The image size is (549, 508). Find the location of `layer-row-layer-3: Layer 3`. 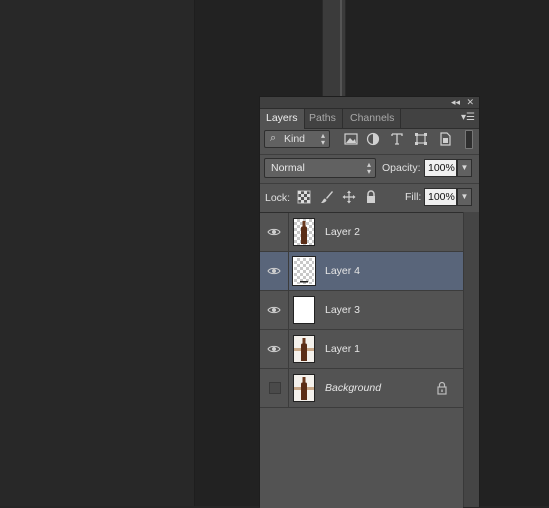

layer-row-layer-3: Layer 3 is located at coordinates (361, 310).